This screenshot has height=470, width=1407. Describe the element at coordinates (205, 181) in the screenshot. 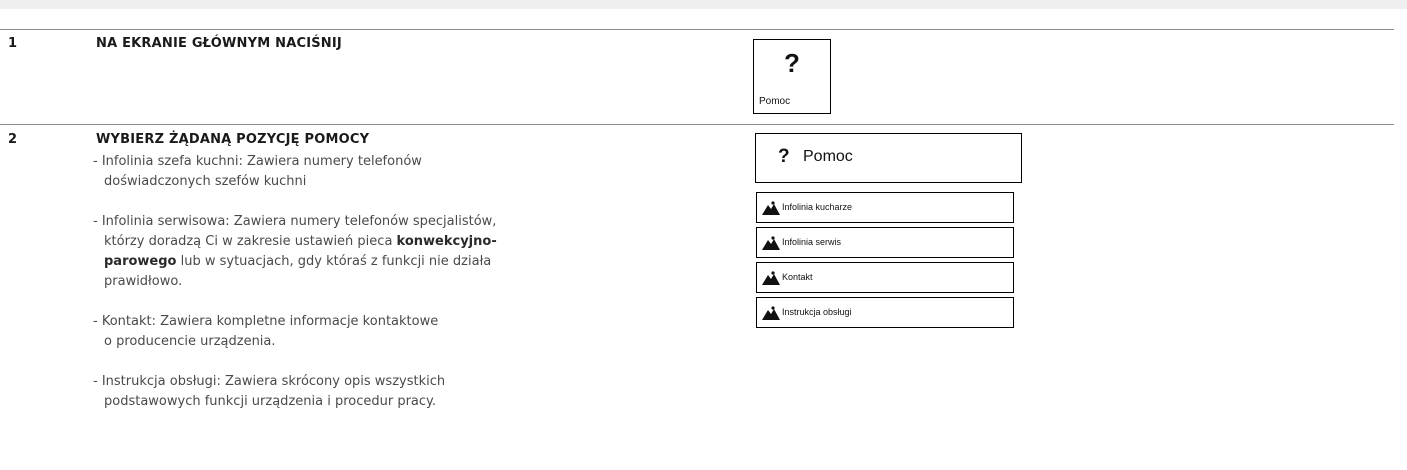

I see `item-text: doświadczonych szefów kuchni` at that location.